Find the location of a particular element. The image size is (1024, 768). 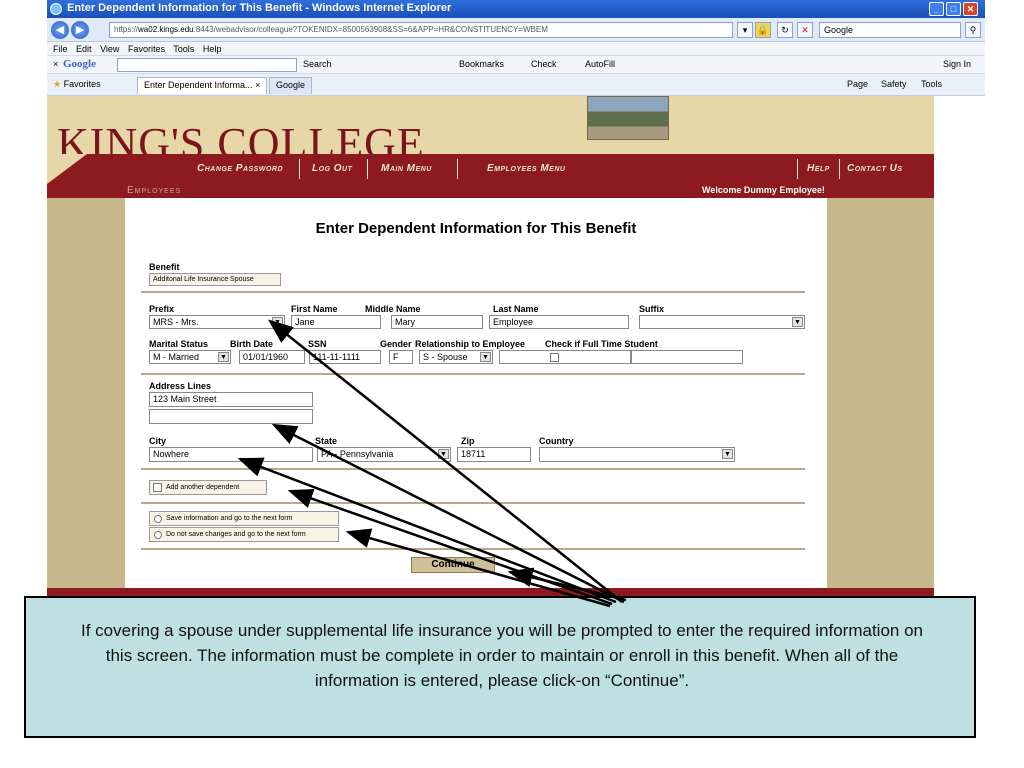

marital-status-select: M - Married ▼ is located at coordinates (190, 357).